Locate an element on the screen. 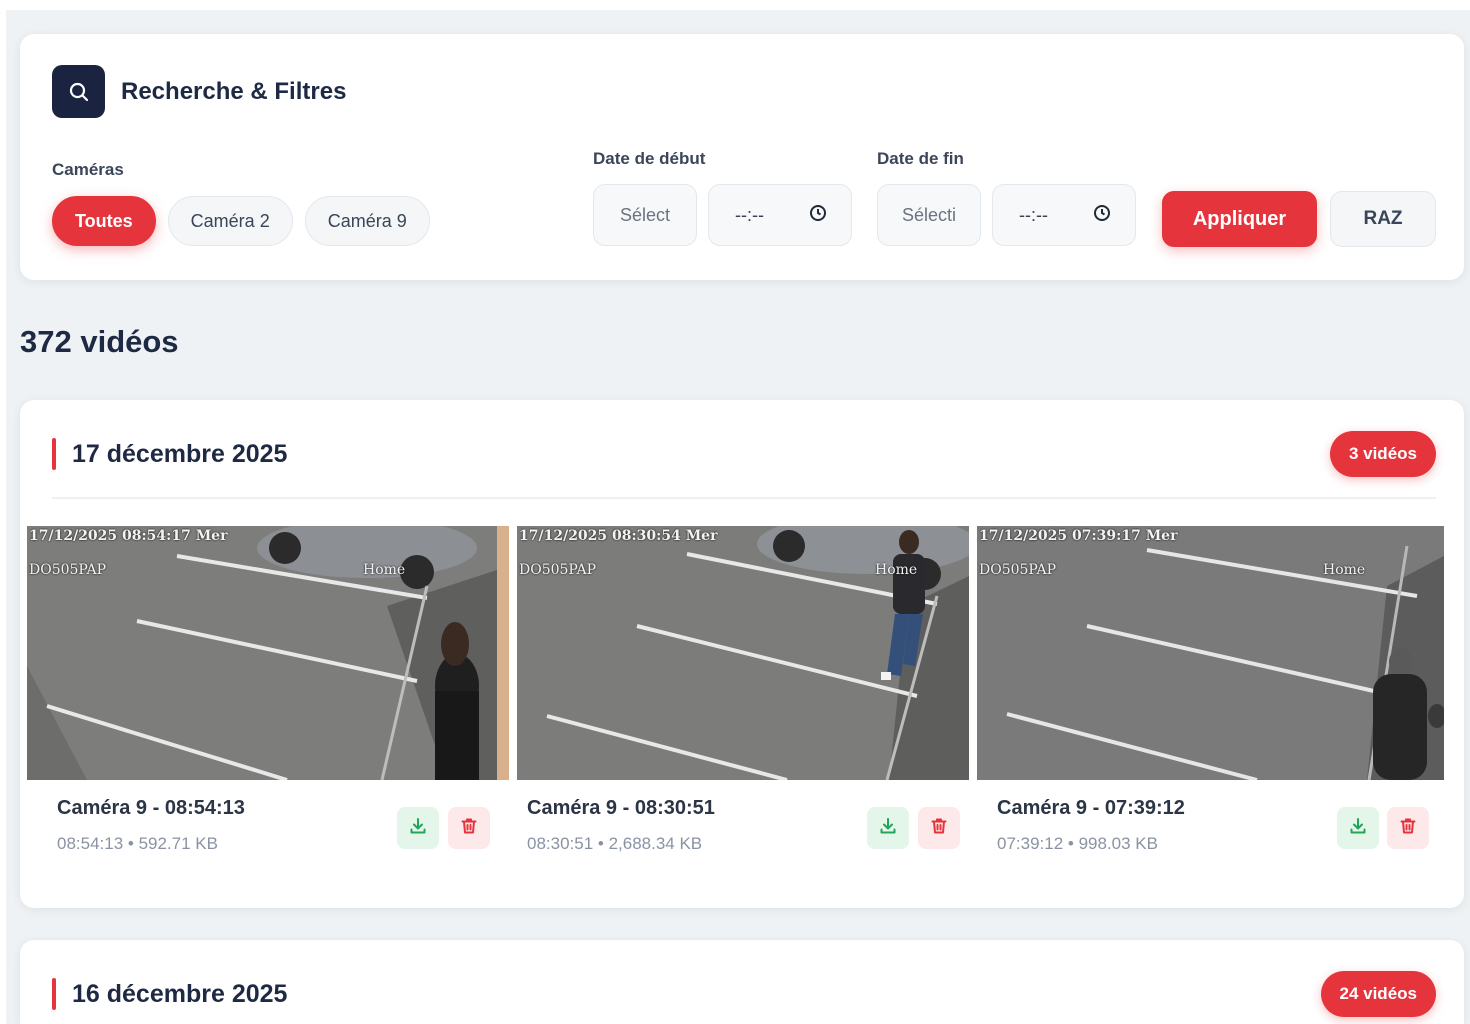 This screenshot has height=1024, width=1470. cameras-label: Caméras is located at coordinates (88, 169).